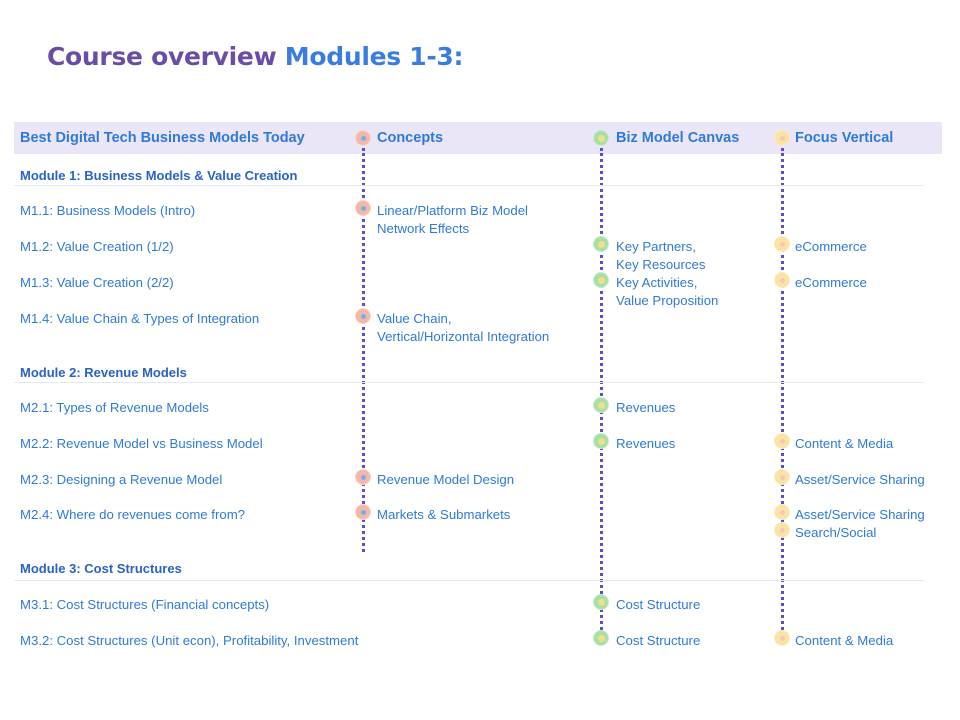 The image size is (960, 720). Describe the element at coordinates (678, 138) in the screenshot. I see `header-biz-model-canvas: Biz Model Canvas` at that location.